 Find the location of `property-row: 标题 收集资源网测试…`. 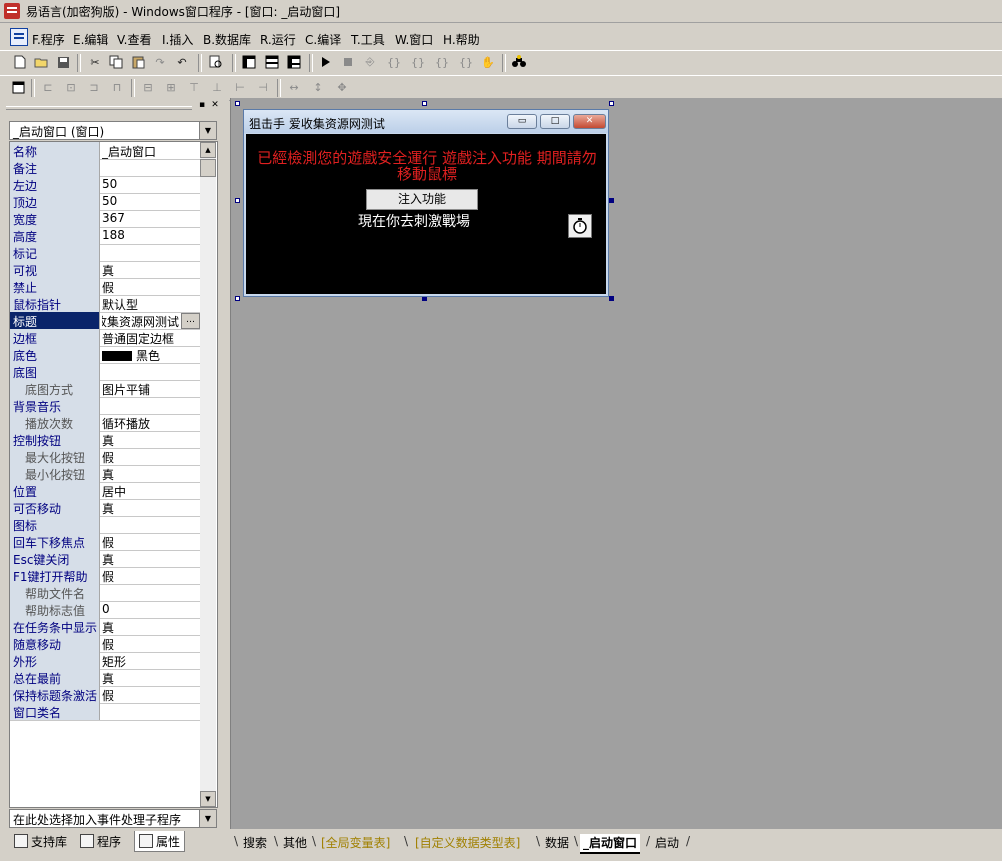

property-row: 标题 收集资源网测试… is located at coordinates (105, 321).